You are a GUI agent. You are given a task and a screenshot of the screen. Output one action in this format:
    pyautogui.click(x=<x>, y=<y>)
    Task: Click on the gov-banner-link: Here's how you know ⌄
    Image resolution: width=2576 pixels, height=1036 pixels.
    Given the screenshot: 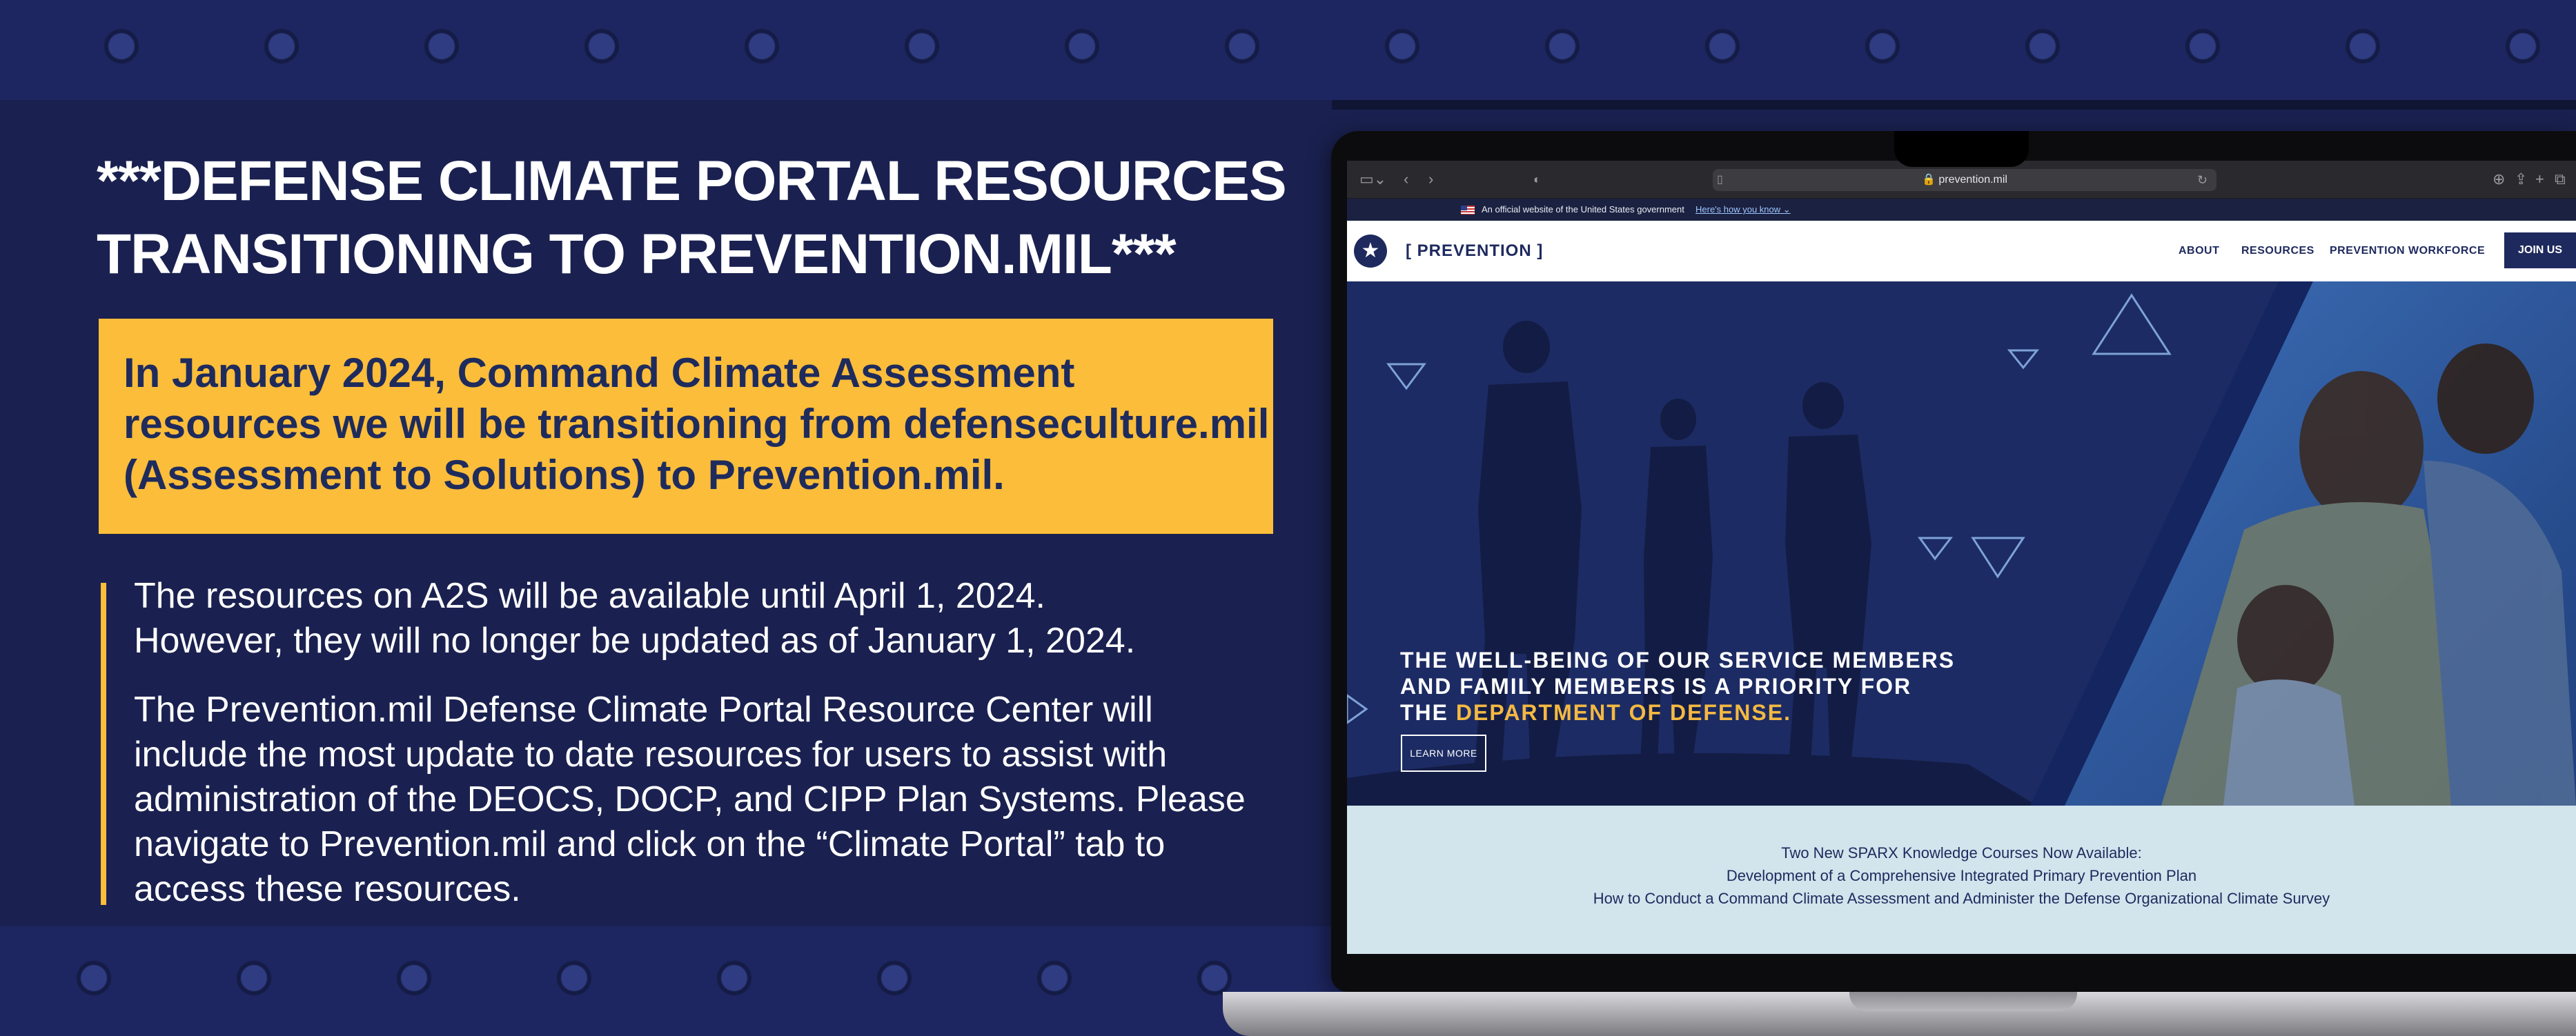 What is the action you would take?
    pyautogui.click(x=1743, y=210)
    